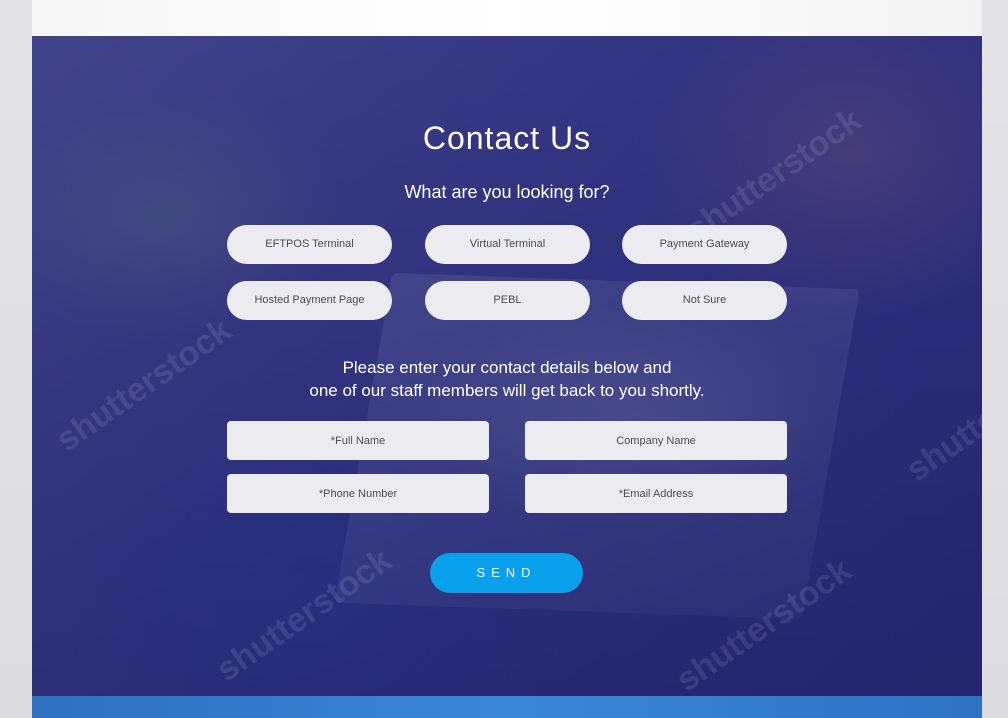  Describe the element at coordinates (309, 300) in the screenshot. I see `option-hosted-payment-page: Hosted Payment Page` at that location.